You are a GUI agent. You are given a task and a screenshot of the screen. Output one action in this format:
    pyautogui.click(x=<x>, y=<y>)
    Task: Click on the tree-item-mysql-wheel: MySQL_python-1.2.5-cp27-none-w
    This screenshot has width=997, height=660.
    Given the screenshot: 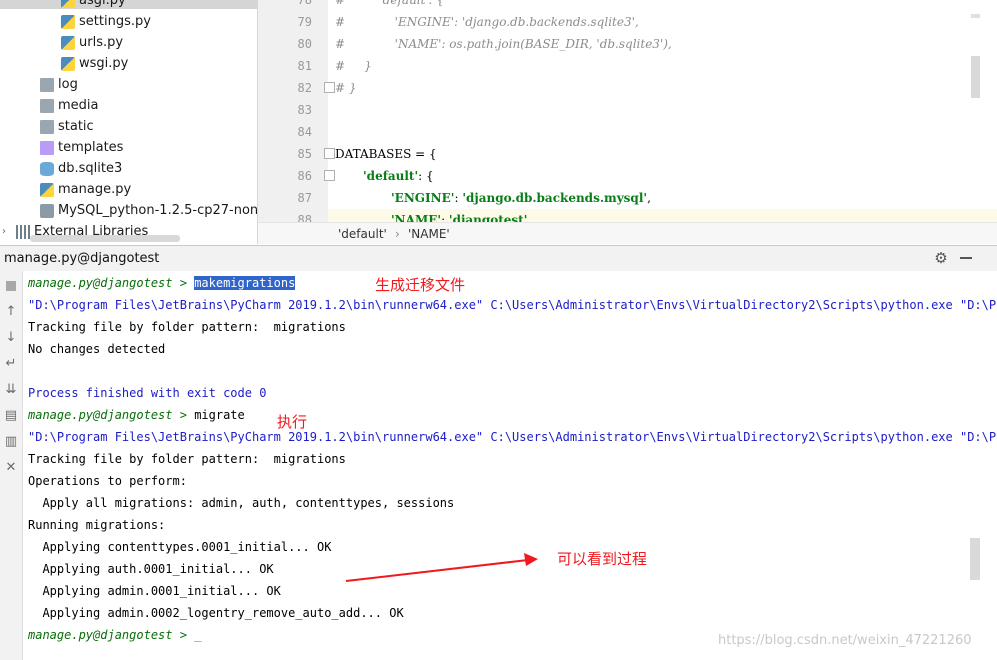 What is the action you would take?
    pyautogui.click(x=148, y=210)
    